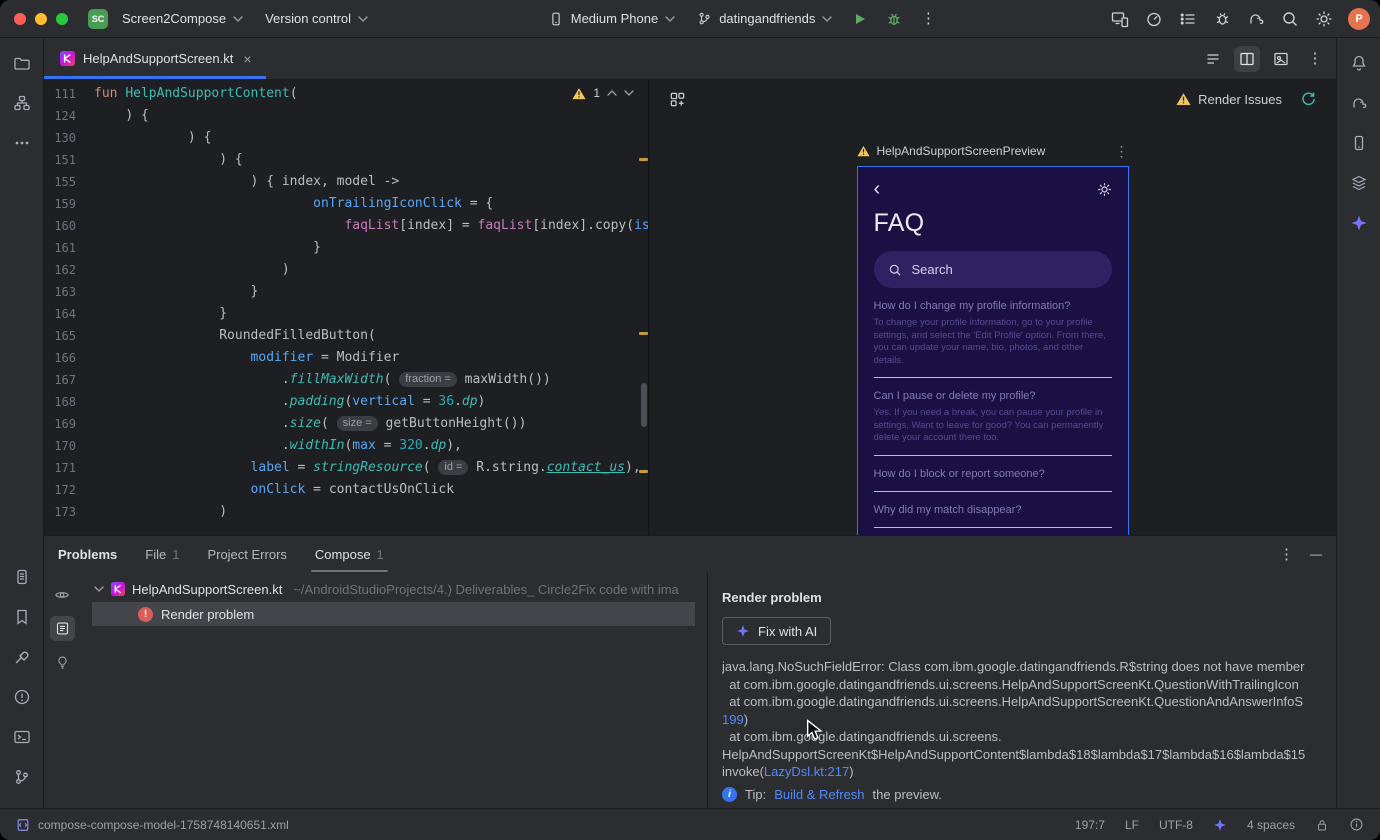 This screenshot has height=840, width=1380. What do you see at coordinates (62, 94) in the screenshot?
I see `line-number: 111` at bounding box center [62, 94].